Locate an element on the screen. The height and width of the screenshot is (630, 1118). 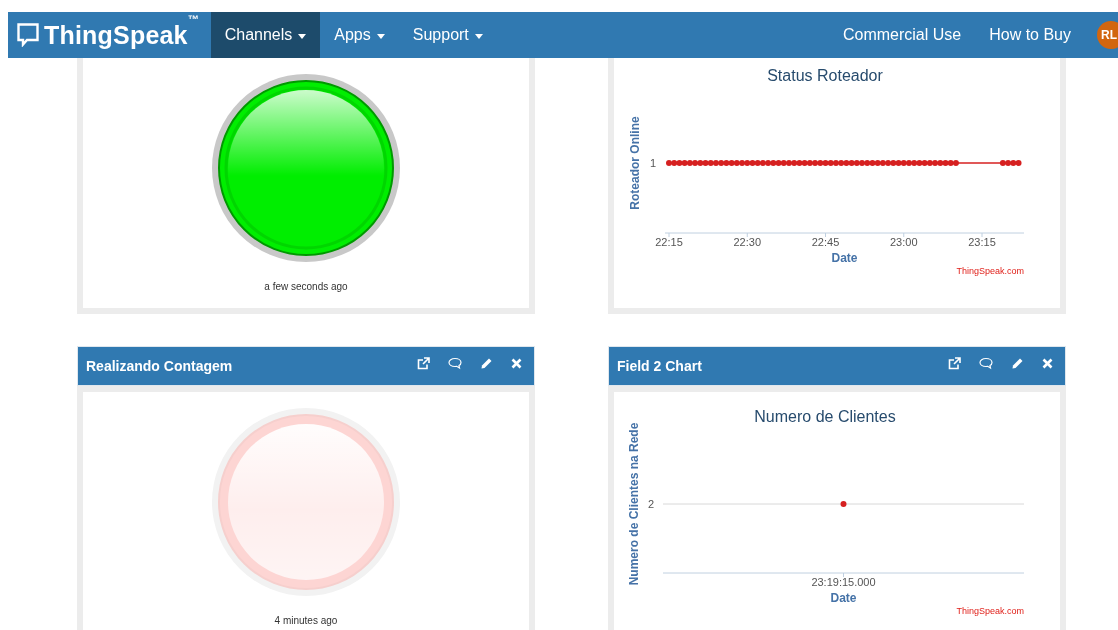
timestamp: 4 minutes ago is located at coordinates (306, 620).